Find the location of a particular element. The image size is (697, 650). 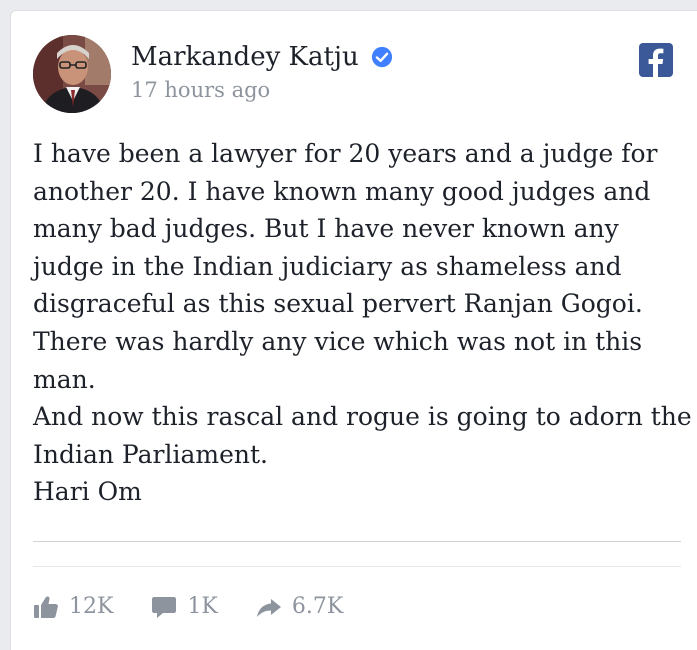

author-name: Markandey Katju is located at coordinates (262, 57).